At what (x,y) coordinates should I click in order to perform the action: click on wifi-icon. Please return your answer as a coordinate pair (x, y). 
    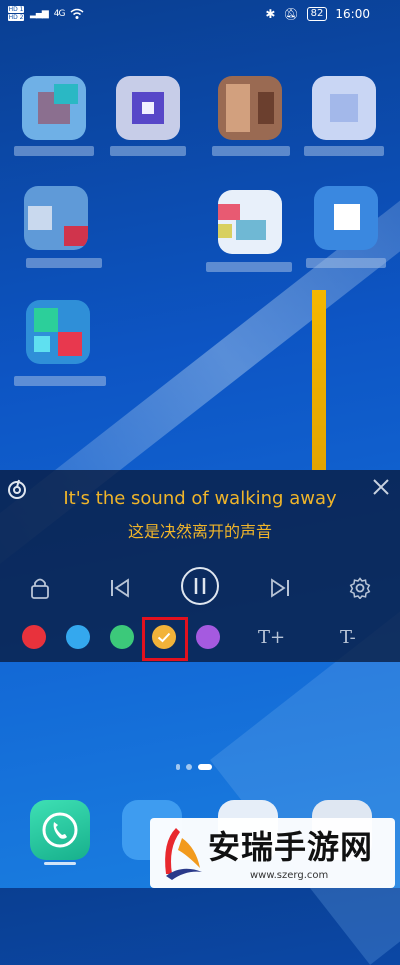
    Looking at the image, I should click on (77, 13).